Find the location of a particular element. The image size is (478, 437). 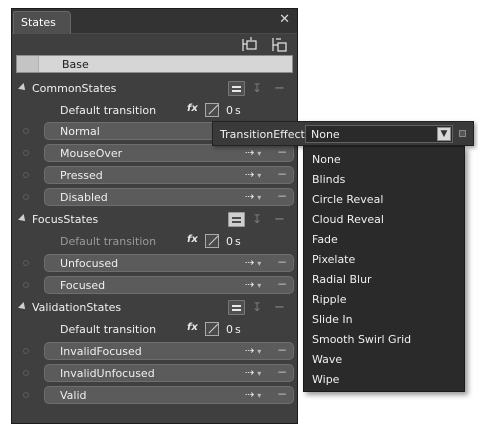

state-name: Unfocused is located at coordinates (89, 263).